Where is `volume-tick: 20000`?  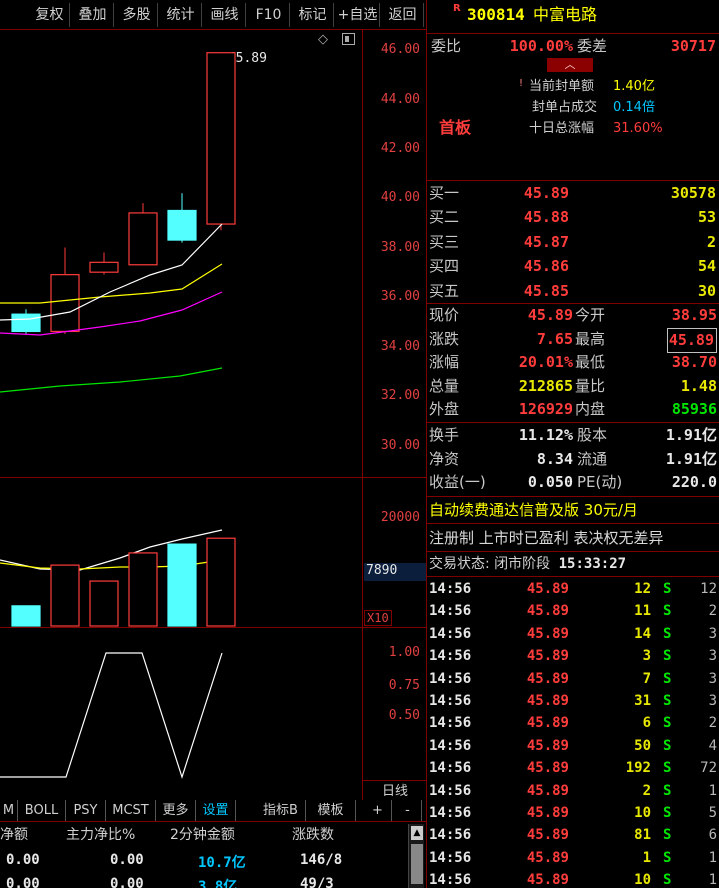 volume-tick: 20000 is located at coordinates (400, 517).